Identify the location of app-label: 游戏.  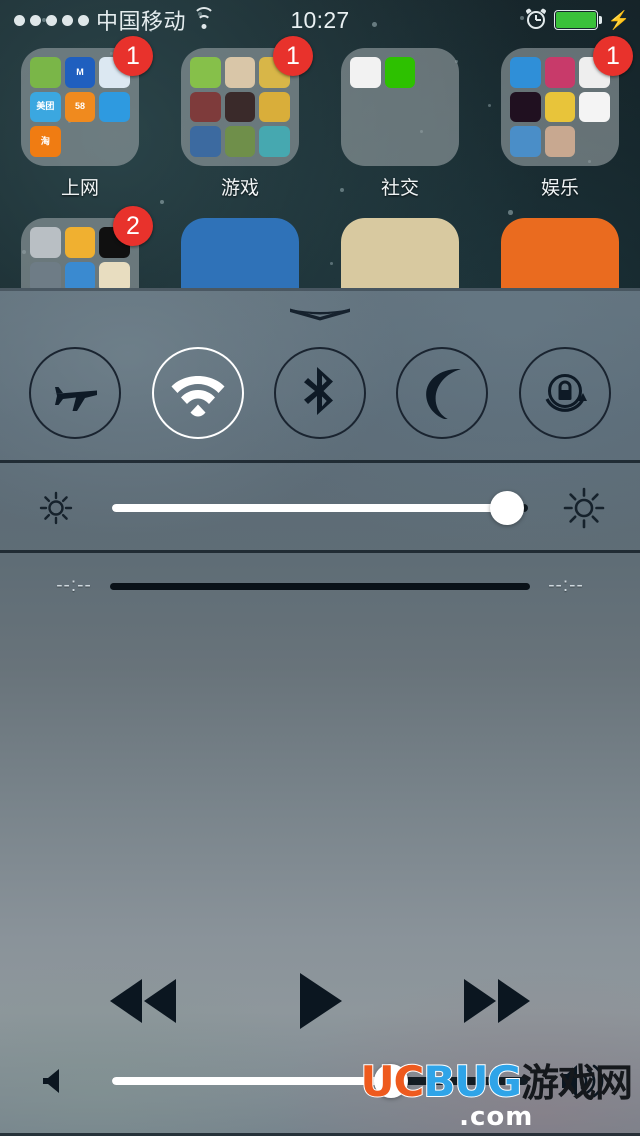
(239, 188).